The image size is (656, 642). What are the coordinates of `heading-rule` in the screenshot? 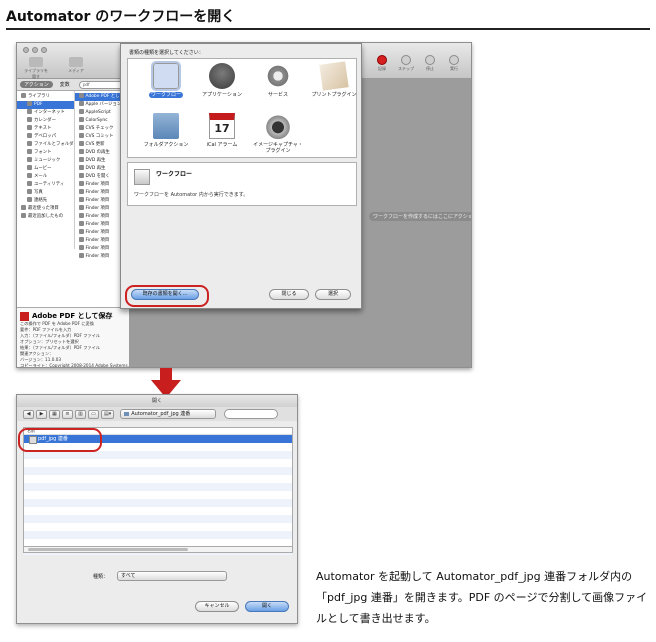 It's located at (328, 29).